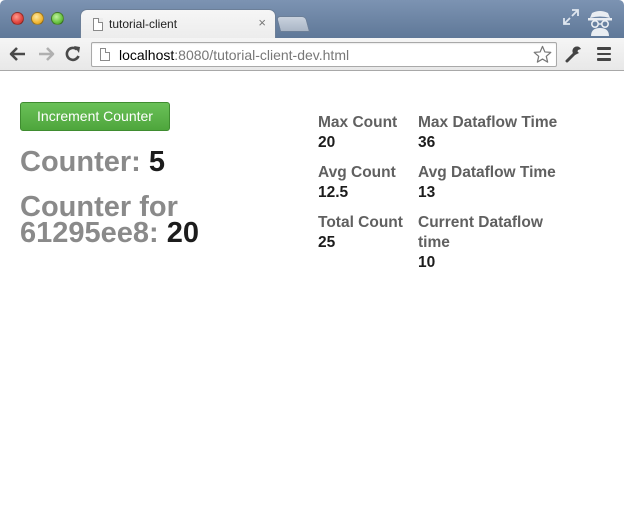 This screenshot has height=513, width=624. What do you see at coordinates (571, 17) in the screenshot?
I see `fullscreen-icon` at bounding box center [571, 17].